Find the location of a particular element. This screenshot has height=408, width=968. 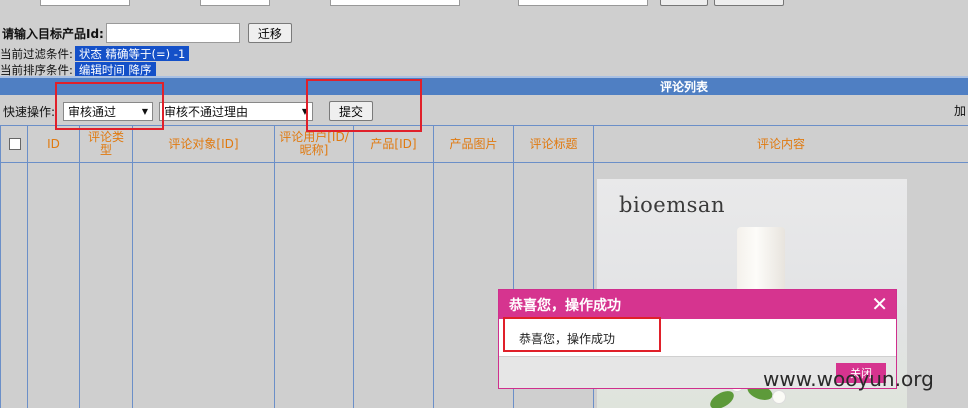

target-product-label: 请输入目标产品Id: is located at coordinates (53, 33).